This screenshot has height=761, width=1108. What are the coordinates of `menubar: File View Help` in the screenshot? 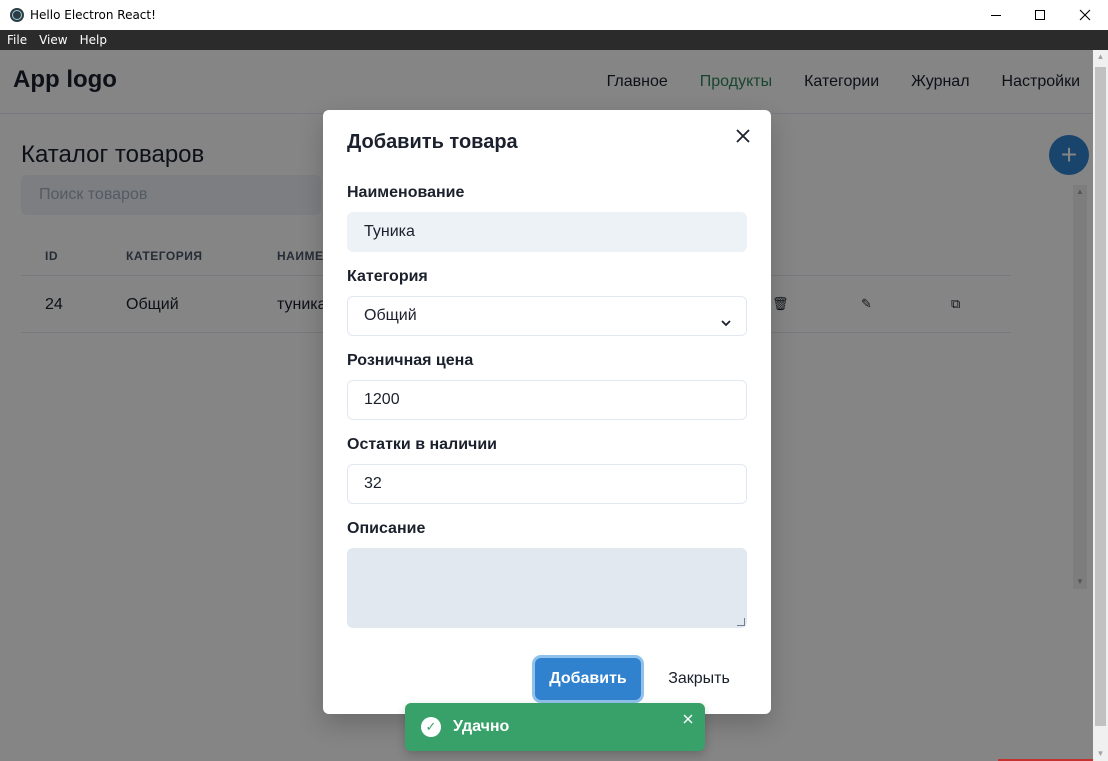 It's located at (554, 40).